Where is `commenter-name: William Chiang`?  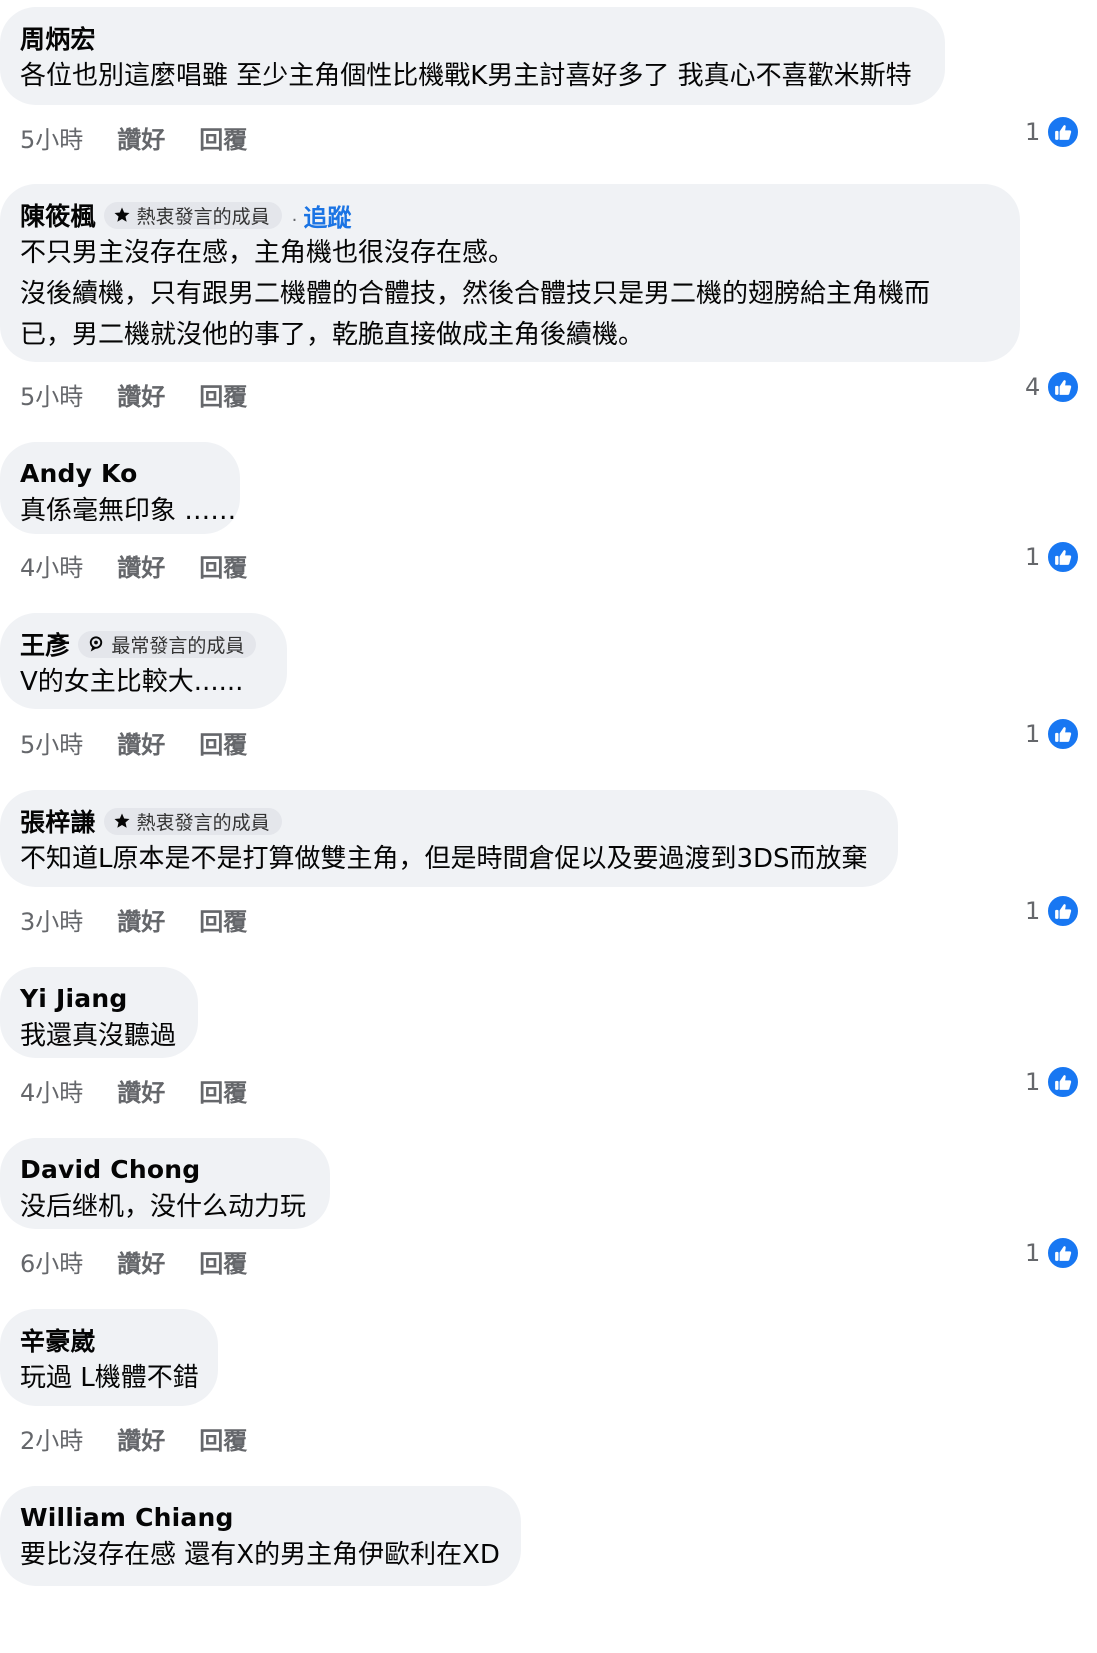 commenter-name: William Chiang is located at coordinates (127, 1517).